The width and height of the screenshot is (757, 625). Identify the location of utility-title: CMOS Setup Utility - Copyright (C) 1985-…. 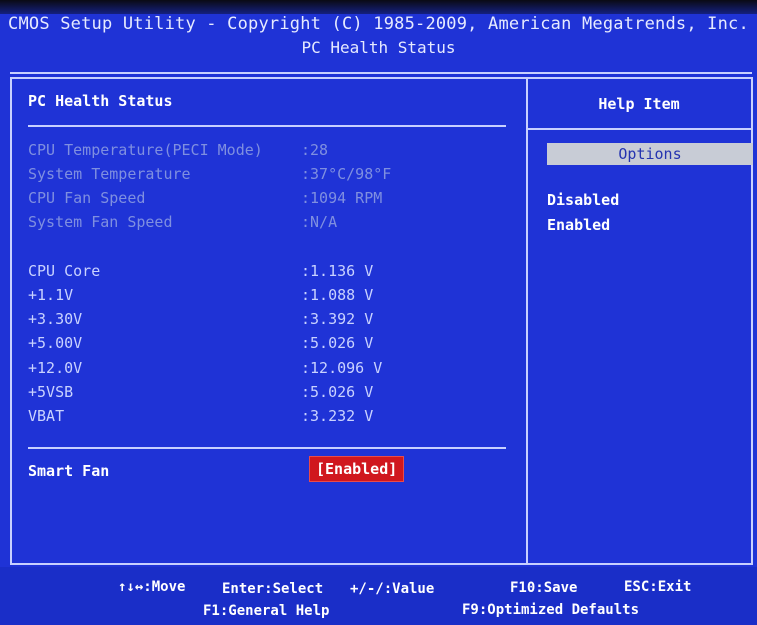
(378, 24).